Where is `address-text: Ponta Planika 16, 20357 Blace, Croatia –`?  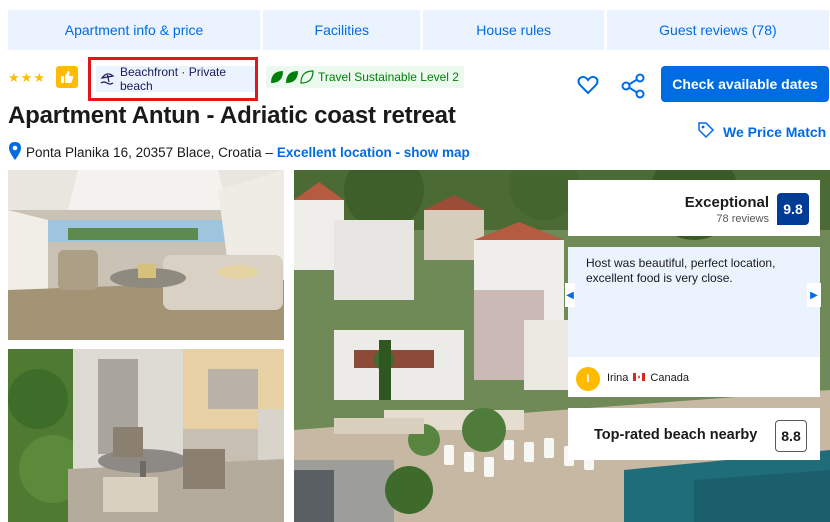
address-text: Ponta Planika 16, 20357 Blace, Croatia – is located at coordinates (149, 152).